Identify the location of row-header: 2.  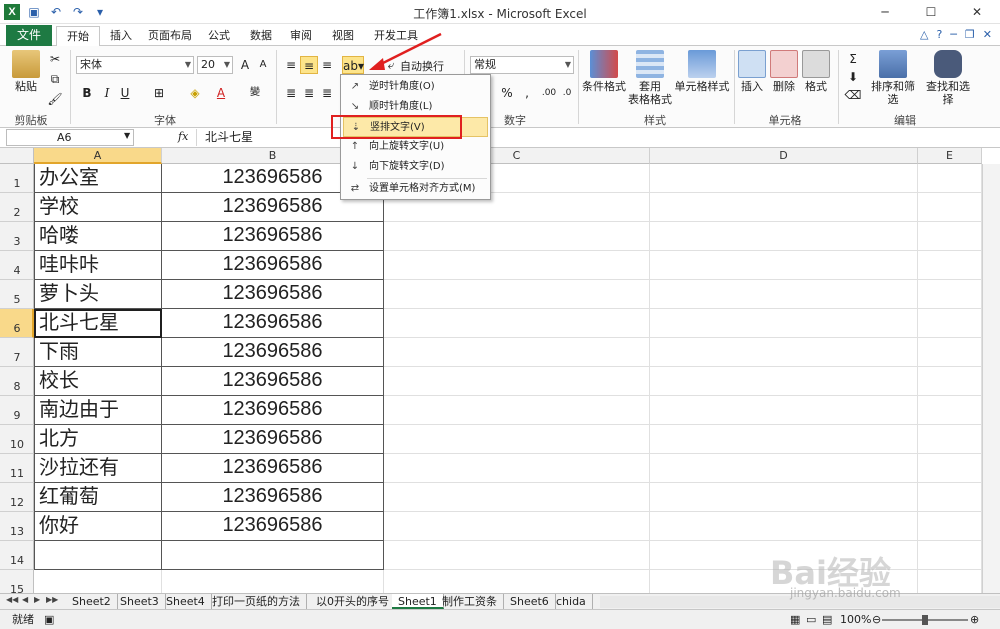
(17, 207).